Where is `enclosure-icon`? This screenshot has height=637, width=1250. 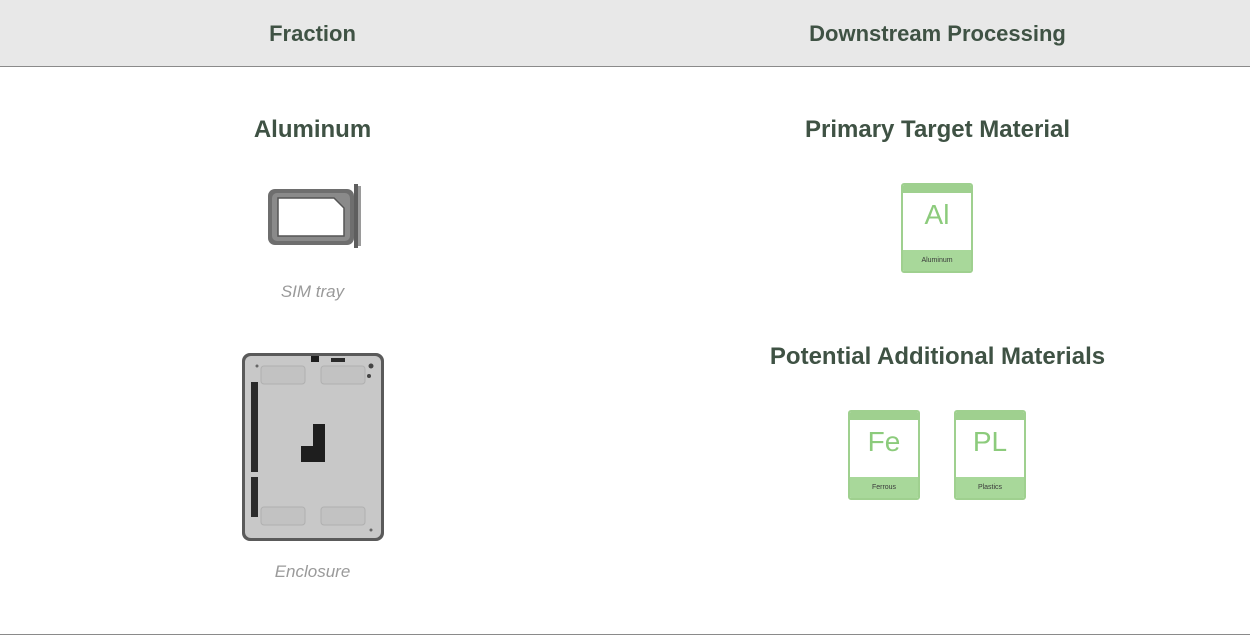
enclosure-icon is located at coordinates (313, 447).